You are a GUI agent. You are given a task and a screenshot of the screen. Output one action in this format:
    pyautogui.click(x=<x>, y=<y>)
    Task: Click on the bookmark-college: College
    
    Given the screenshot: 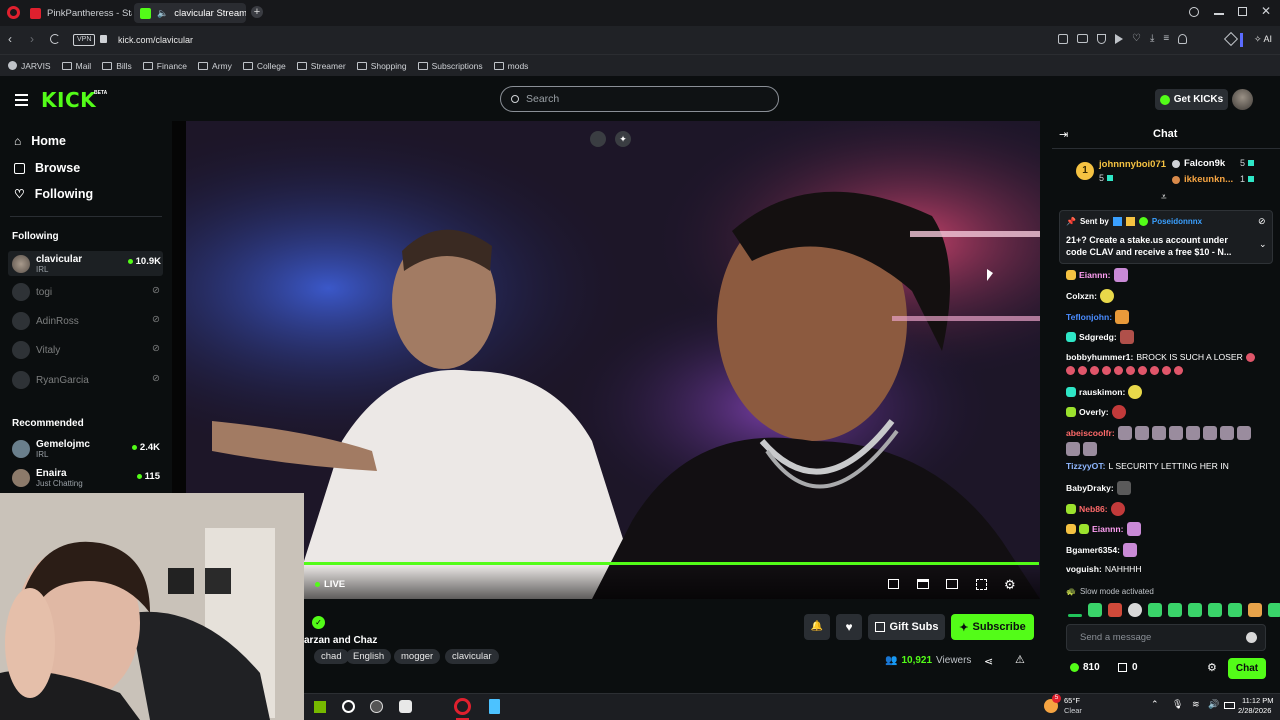 What is the action you would take?
    pyautogui.click(x=264, y=66)
    